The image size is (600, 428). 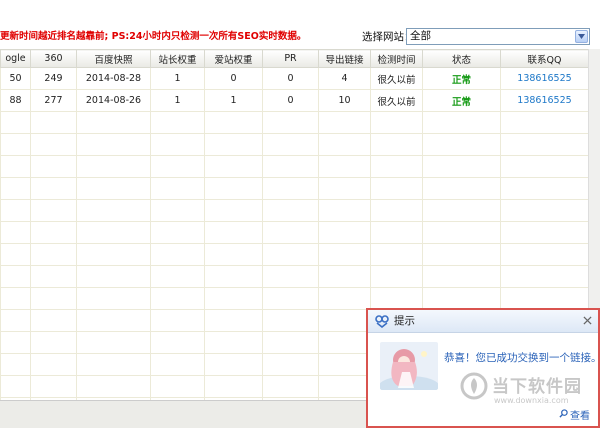 I want to click on column-header: 百度快照, so click(x=113, y=58).